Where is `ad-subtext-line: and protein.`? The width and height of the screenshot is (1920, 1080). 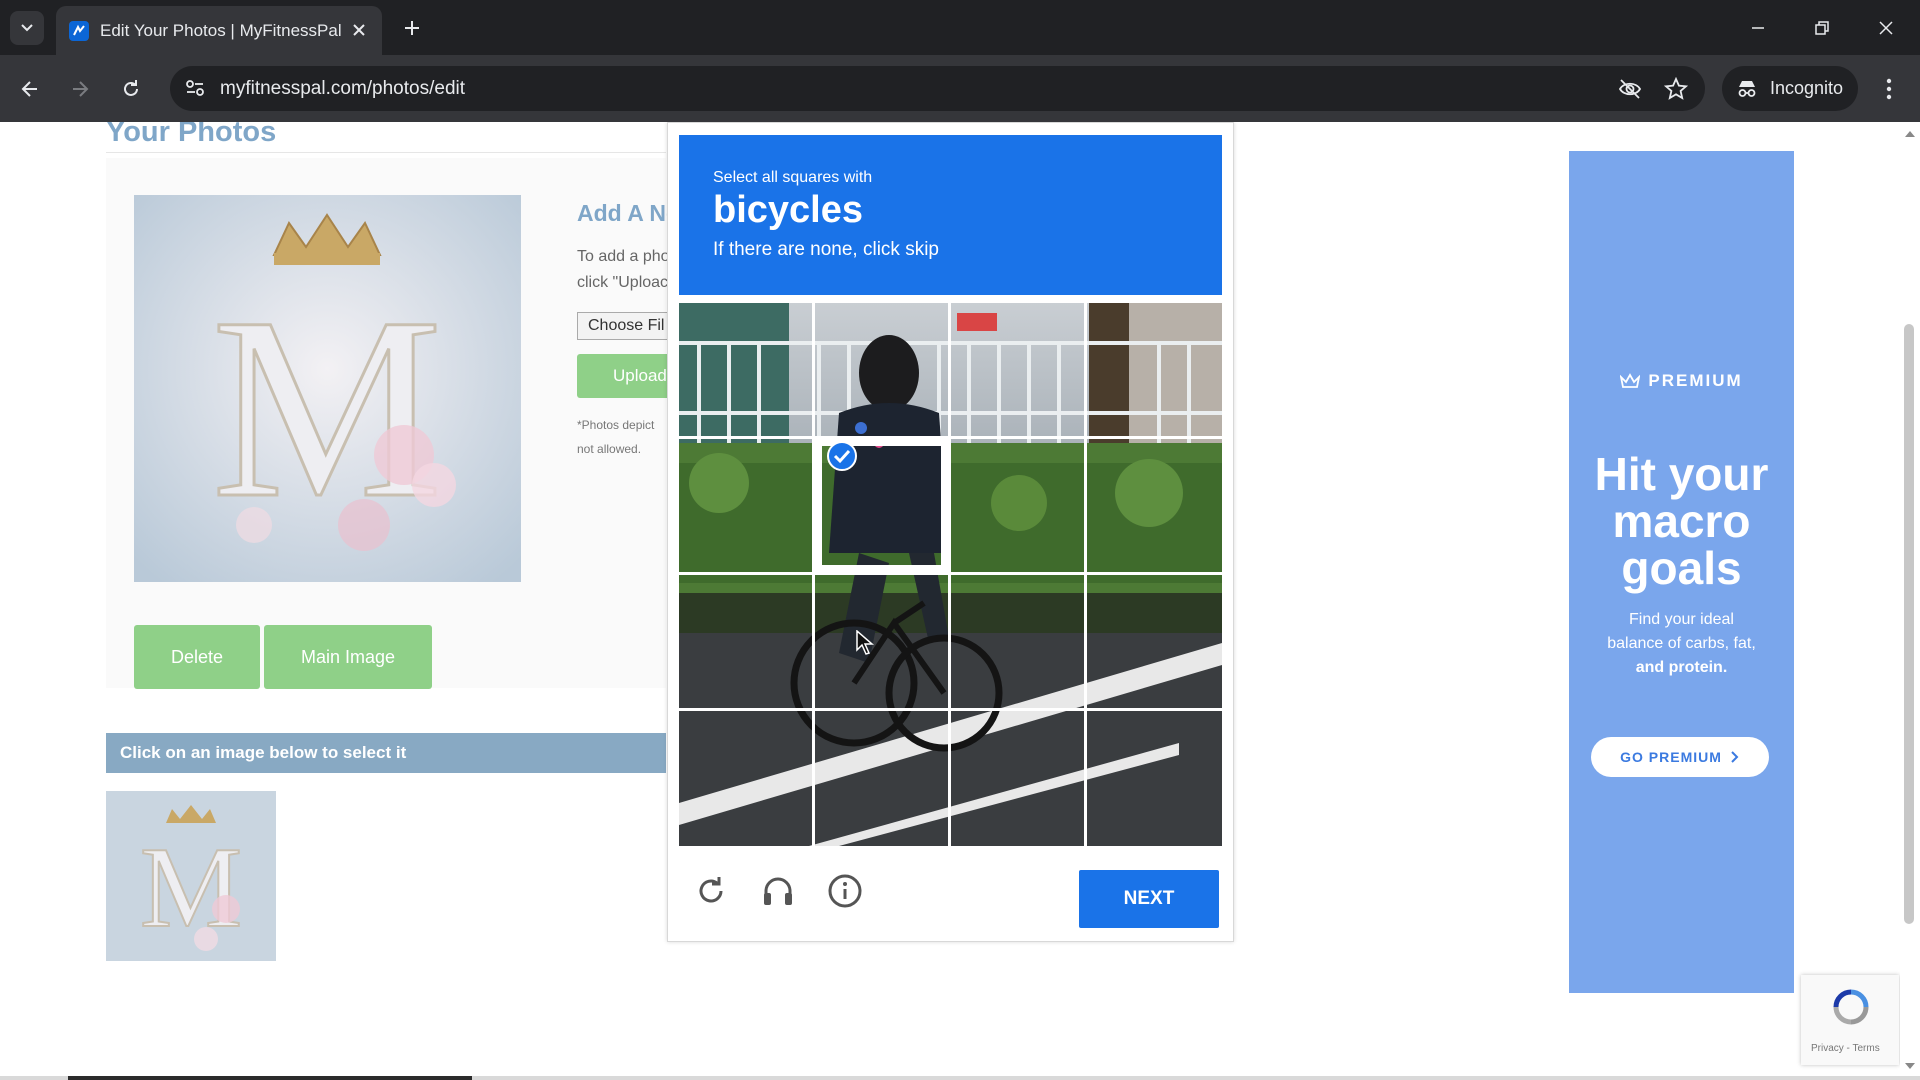 ad-subtext-line: and protein. is located at coordinates (1681, 667).